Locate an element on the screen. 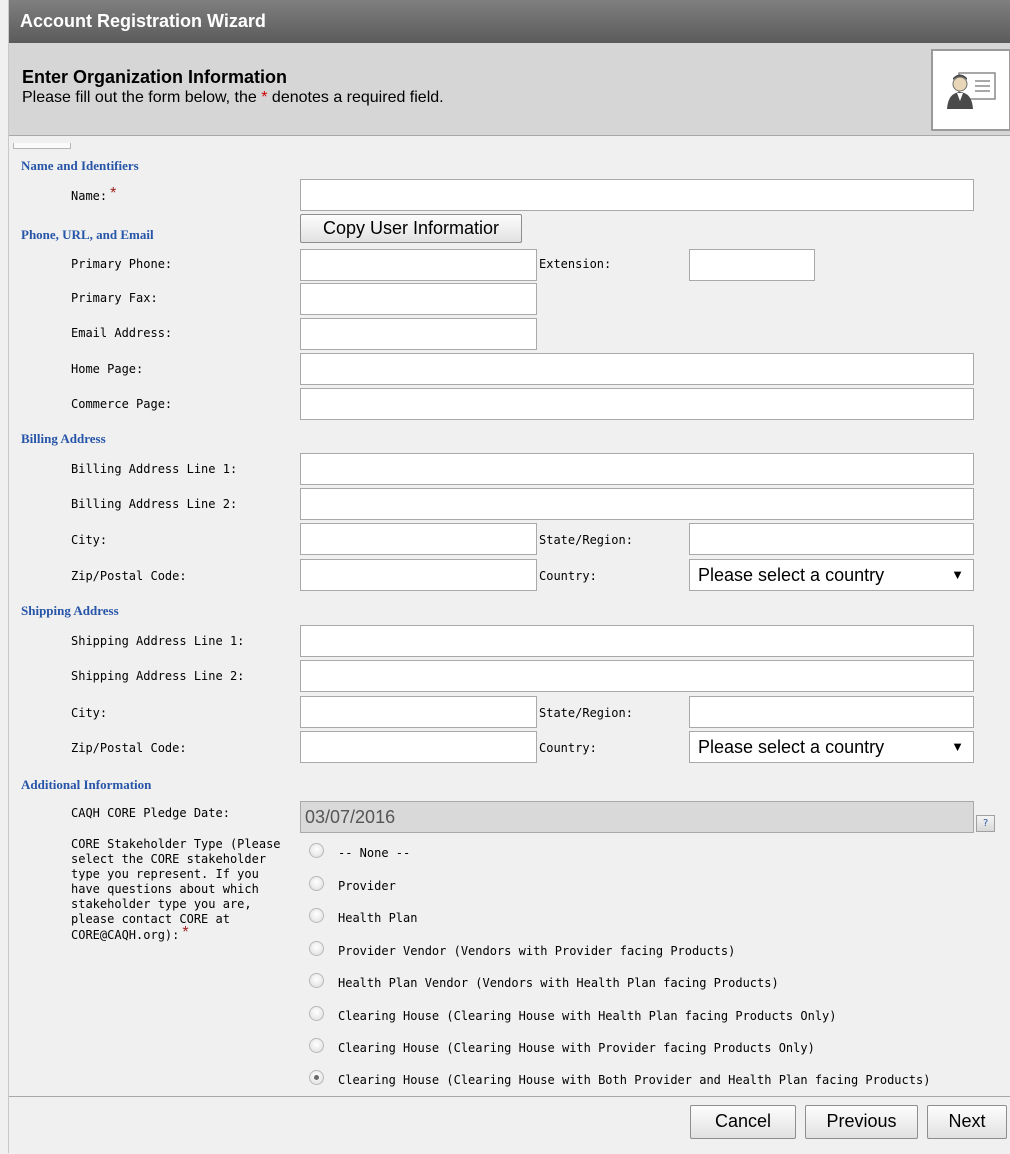 Image resolution: width=1010 pixels, height=1154 pixels. user-card-icon is located at coordinates (970, 90).